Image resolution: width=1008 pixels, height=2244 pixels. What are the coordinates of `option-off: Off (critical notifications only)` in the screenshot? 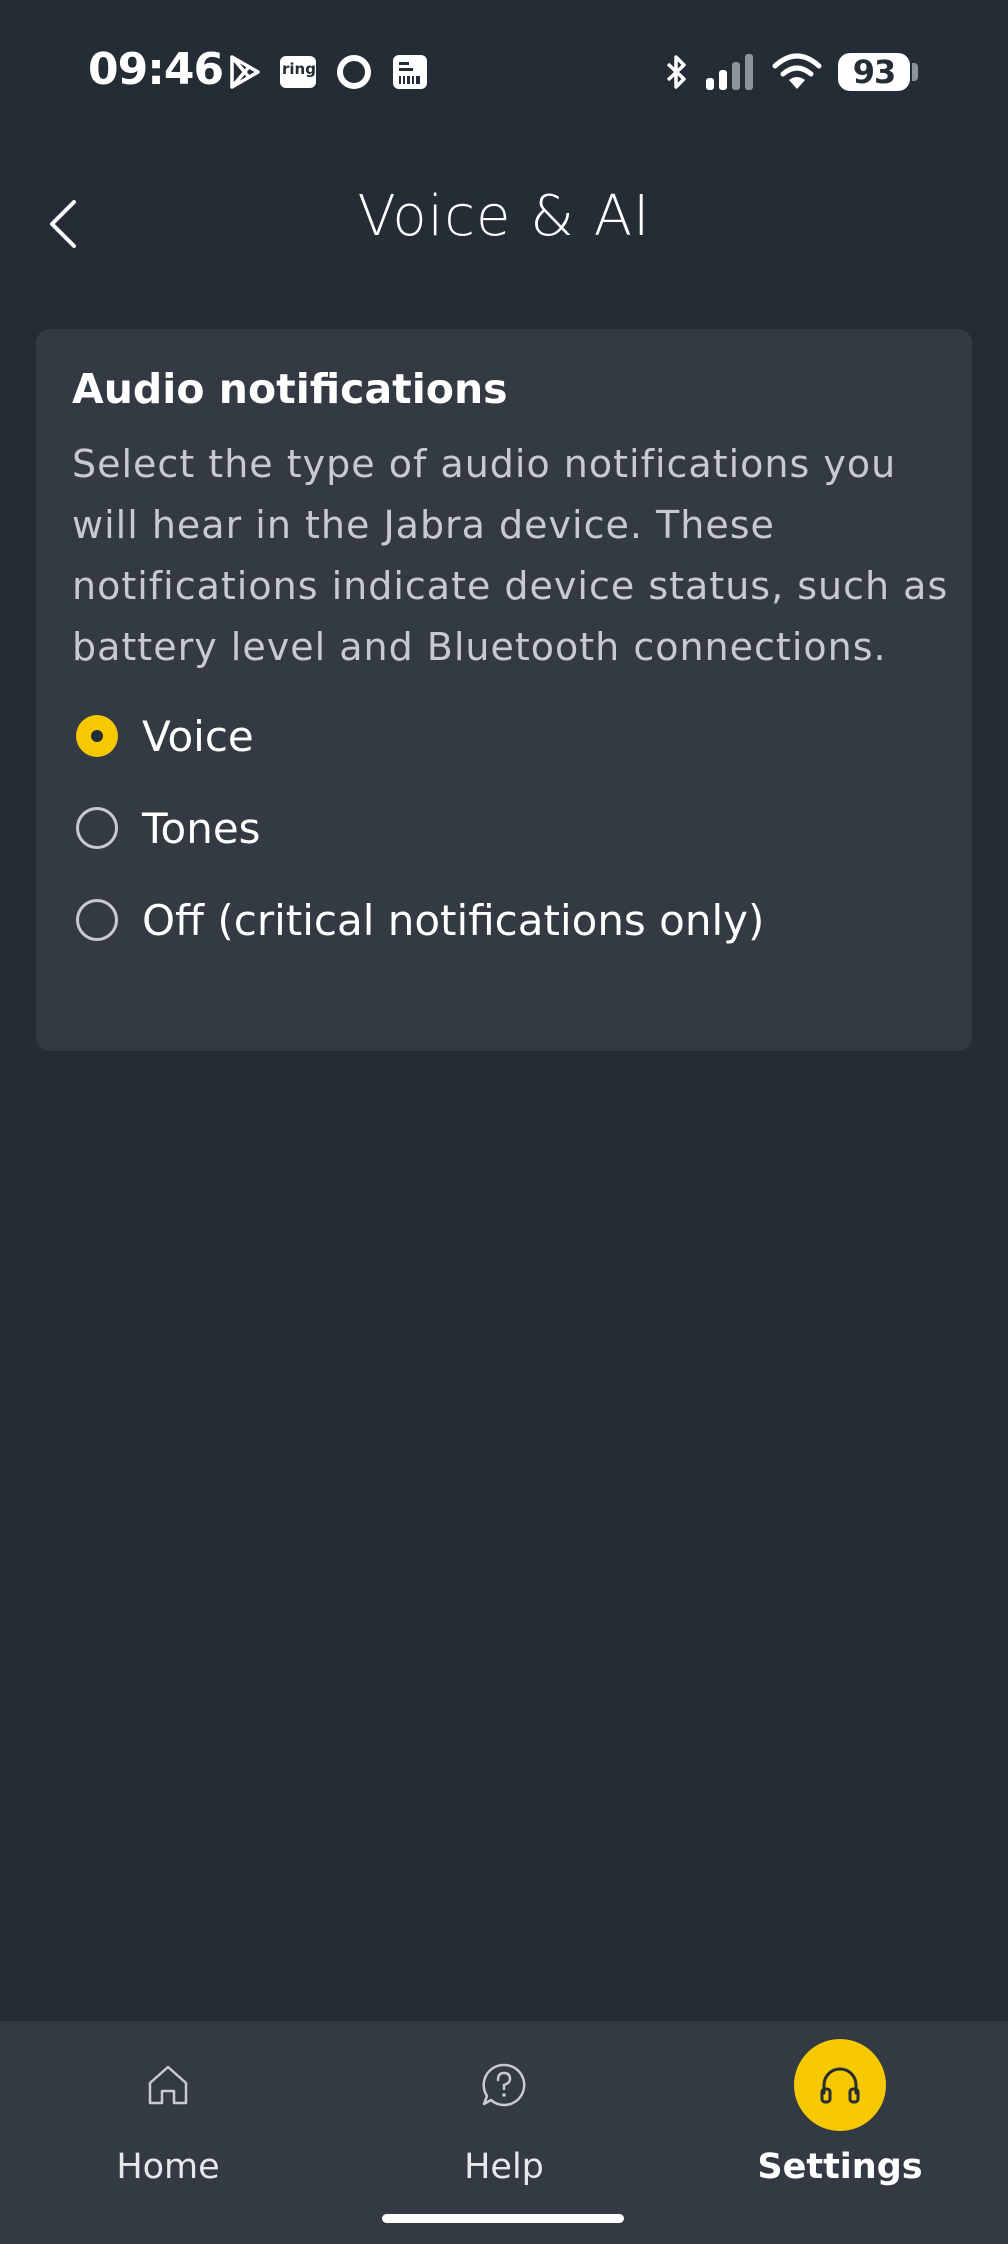 It's located at (504, 920).